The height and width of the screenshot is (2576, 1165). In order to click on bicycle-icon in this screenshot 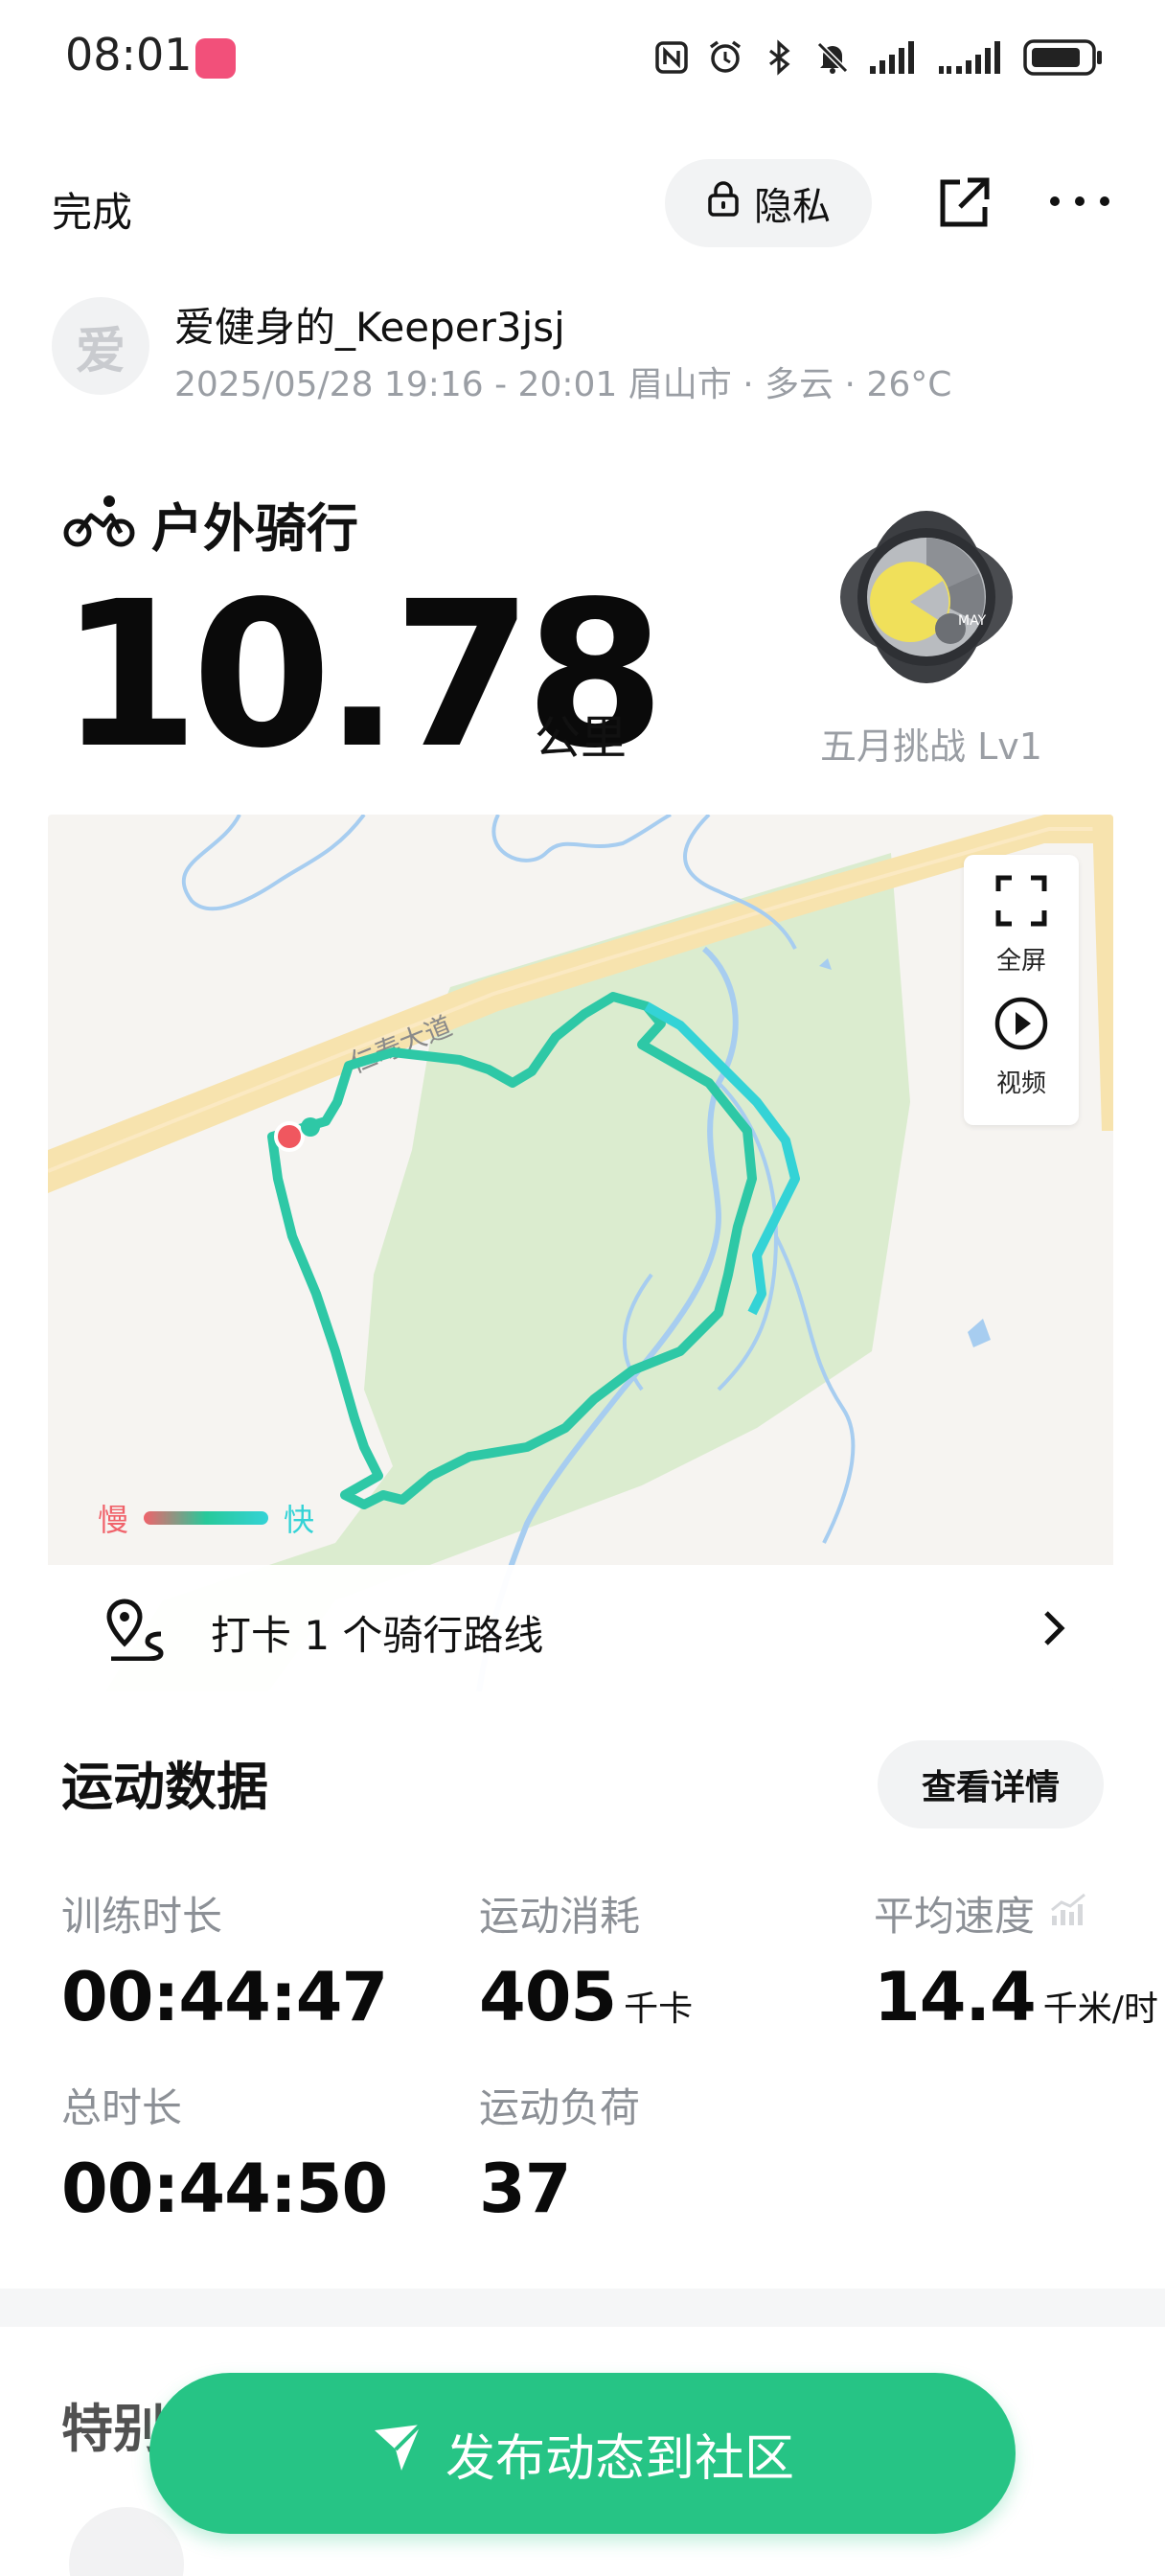, I will do `click(100, 523)`.